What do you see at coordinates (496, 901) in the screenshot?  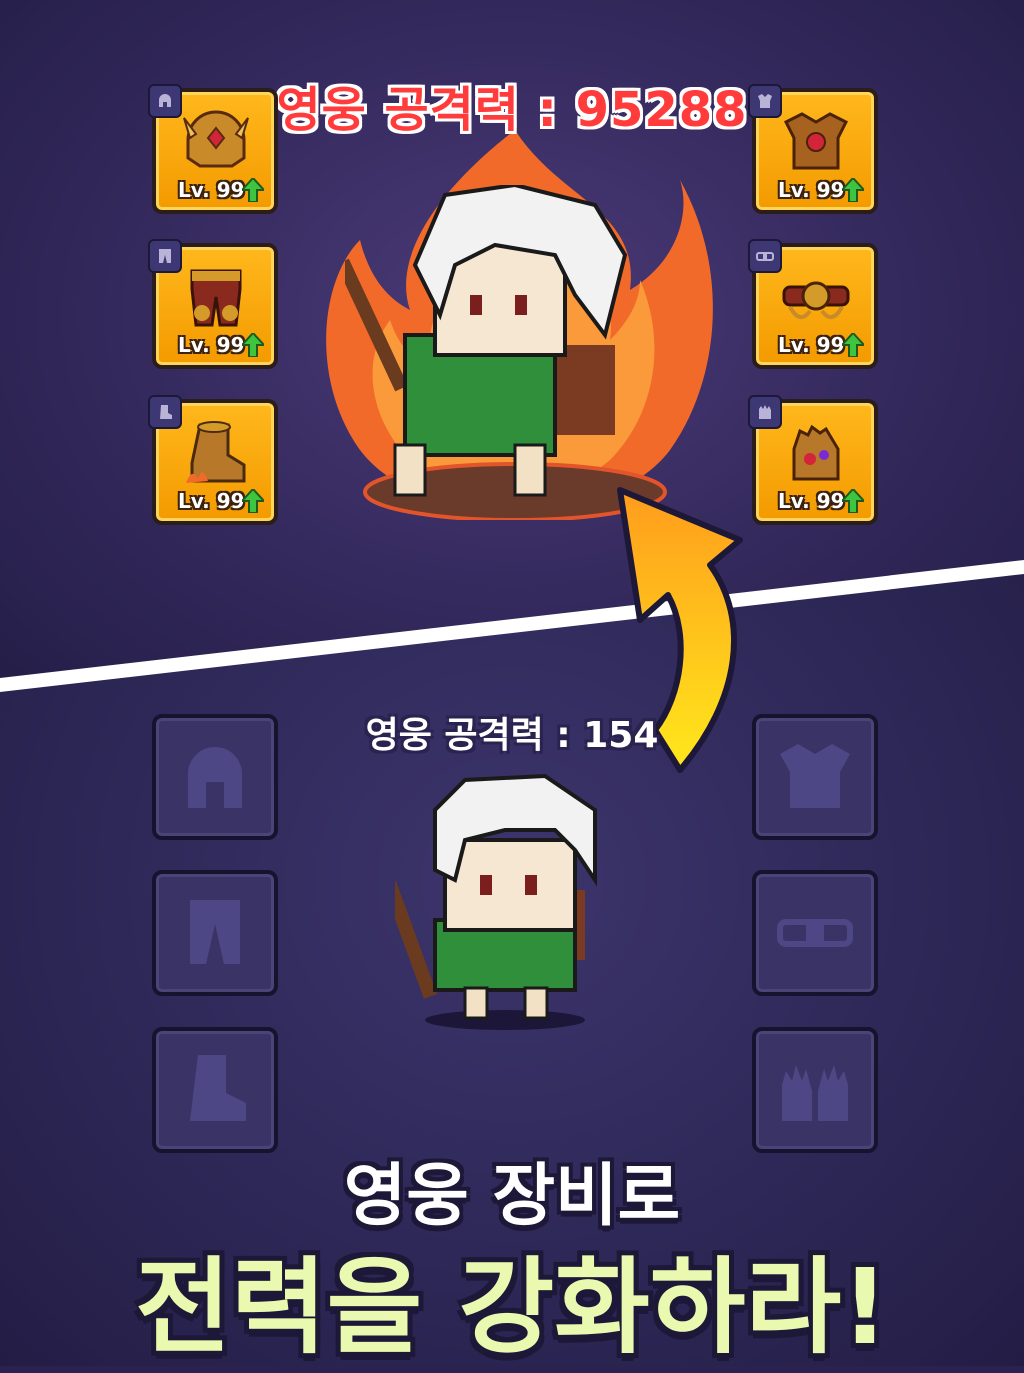 I see `base-hero-icon` at bounding box center [496, 901].